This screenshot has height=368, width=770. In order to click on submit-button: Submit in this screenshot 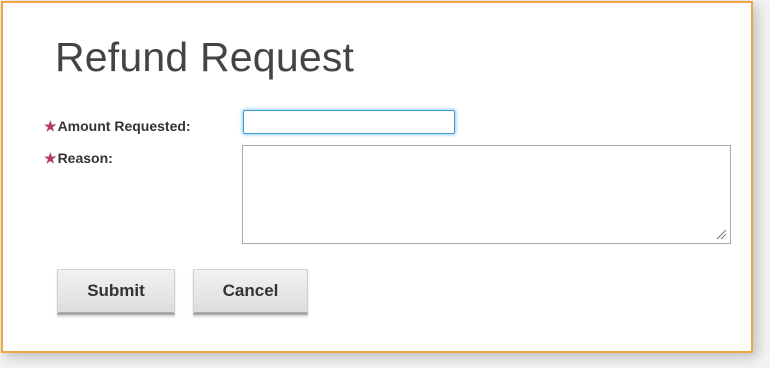, I will do `click(116, 292)`.